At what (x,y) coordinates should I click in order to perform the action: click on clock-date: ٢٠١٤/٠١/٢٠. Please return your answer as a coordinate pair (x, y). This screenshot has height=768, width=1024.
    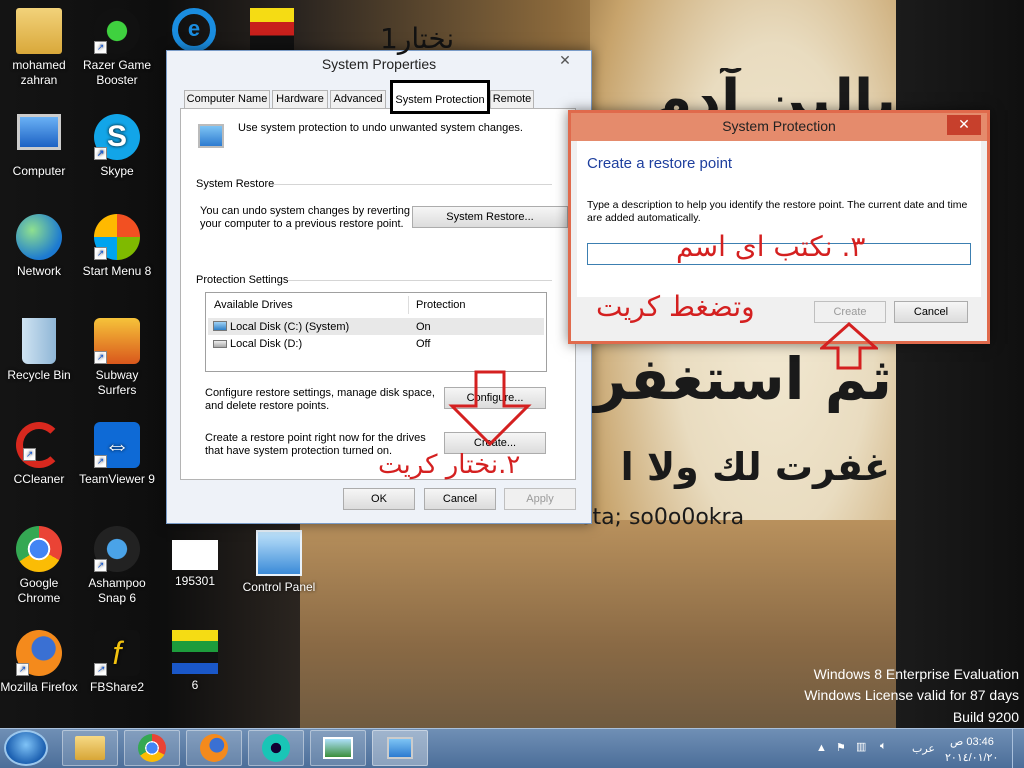
    Looking at the image, I should click on (971, 757).